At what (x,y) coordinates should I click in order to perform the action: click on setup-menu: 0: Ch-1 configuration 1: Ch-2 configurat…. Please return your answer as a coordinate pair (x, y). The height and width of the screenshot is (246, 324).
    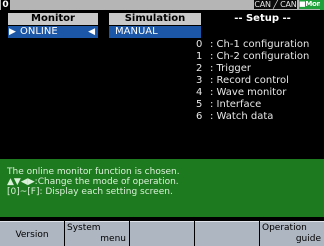
    Looking at the image, I should click on (252, 81).